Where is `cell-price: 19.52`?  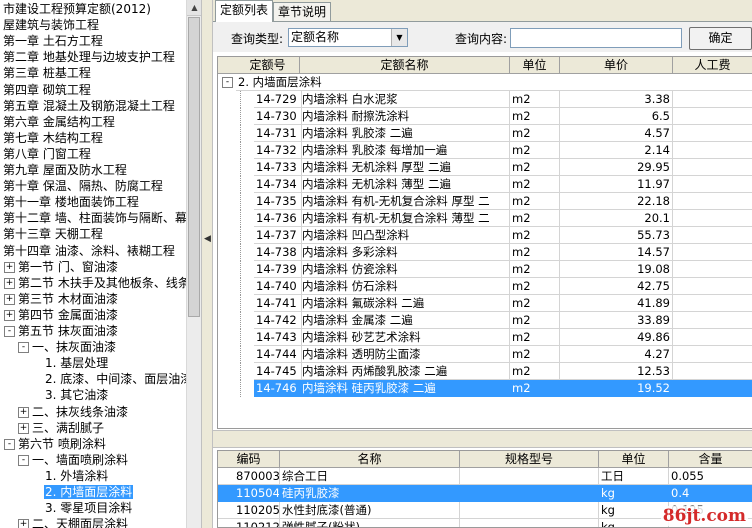 cell-price: 19.52 is located at coordinates (616, 388).